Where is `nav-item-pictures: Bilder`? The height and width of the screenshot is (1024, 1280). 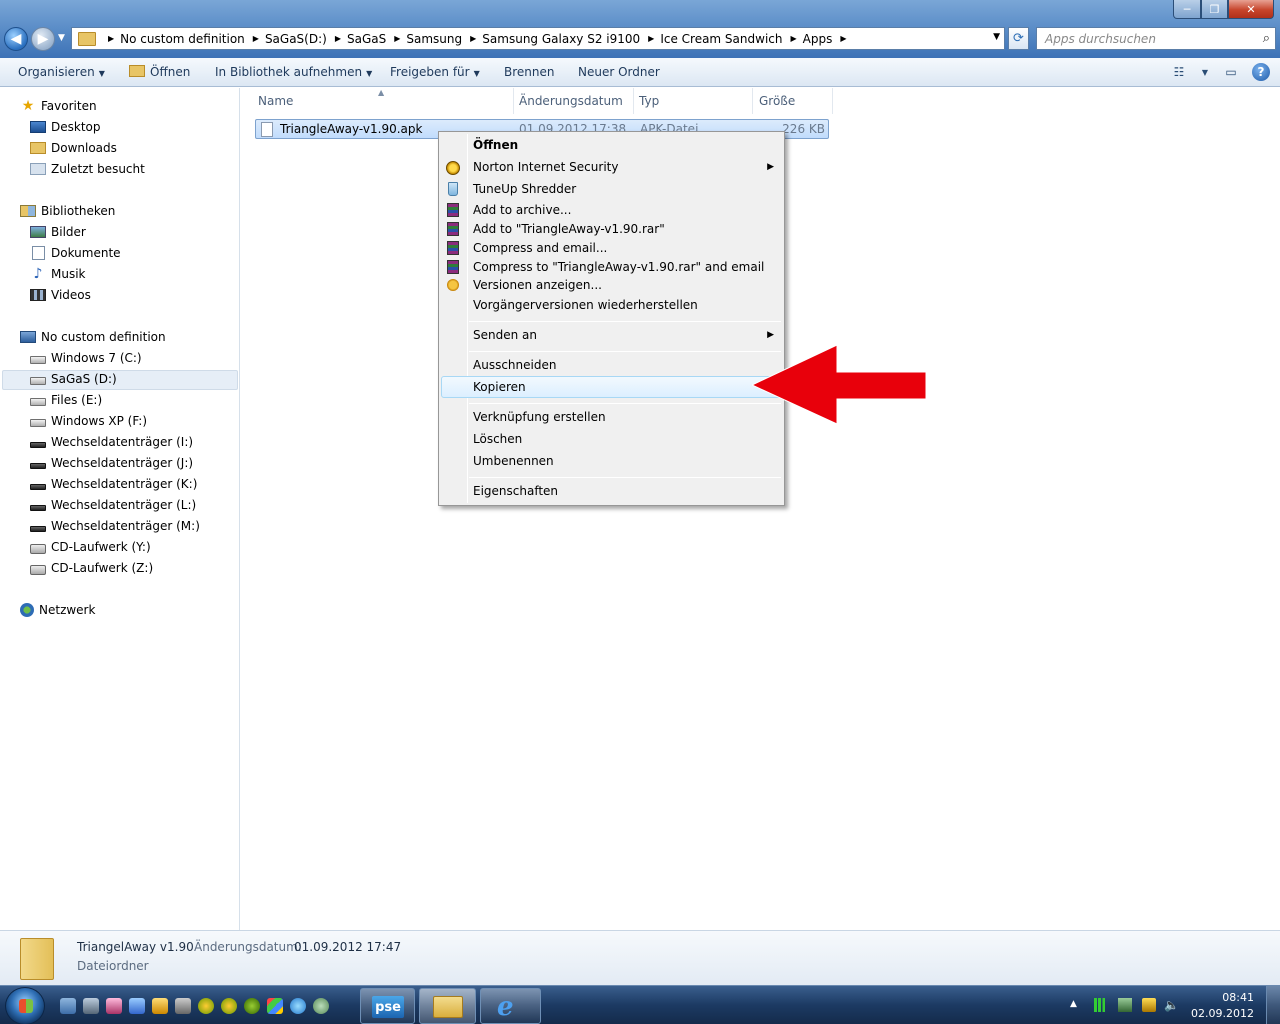 nav-item-pictures: Bilder is located at coordinates (58, 232).